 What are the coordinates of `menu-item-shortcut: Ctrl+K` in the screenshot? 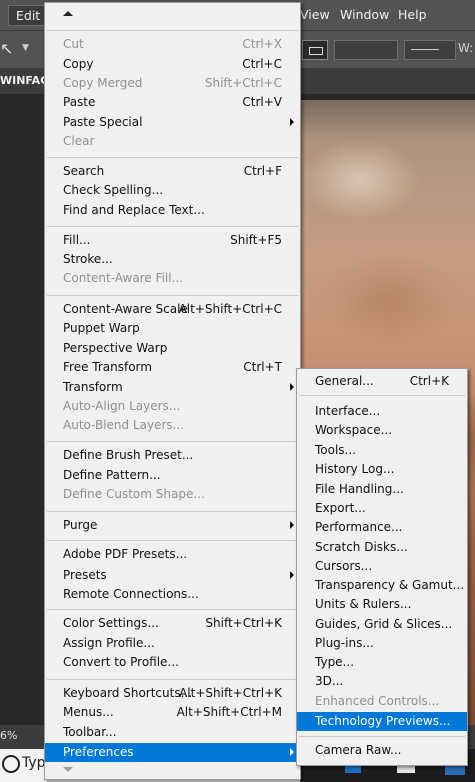 It's located at (429, 381).